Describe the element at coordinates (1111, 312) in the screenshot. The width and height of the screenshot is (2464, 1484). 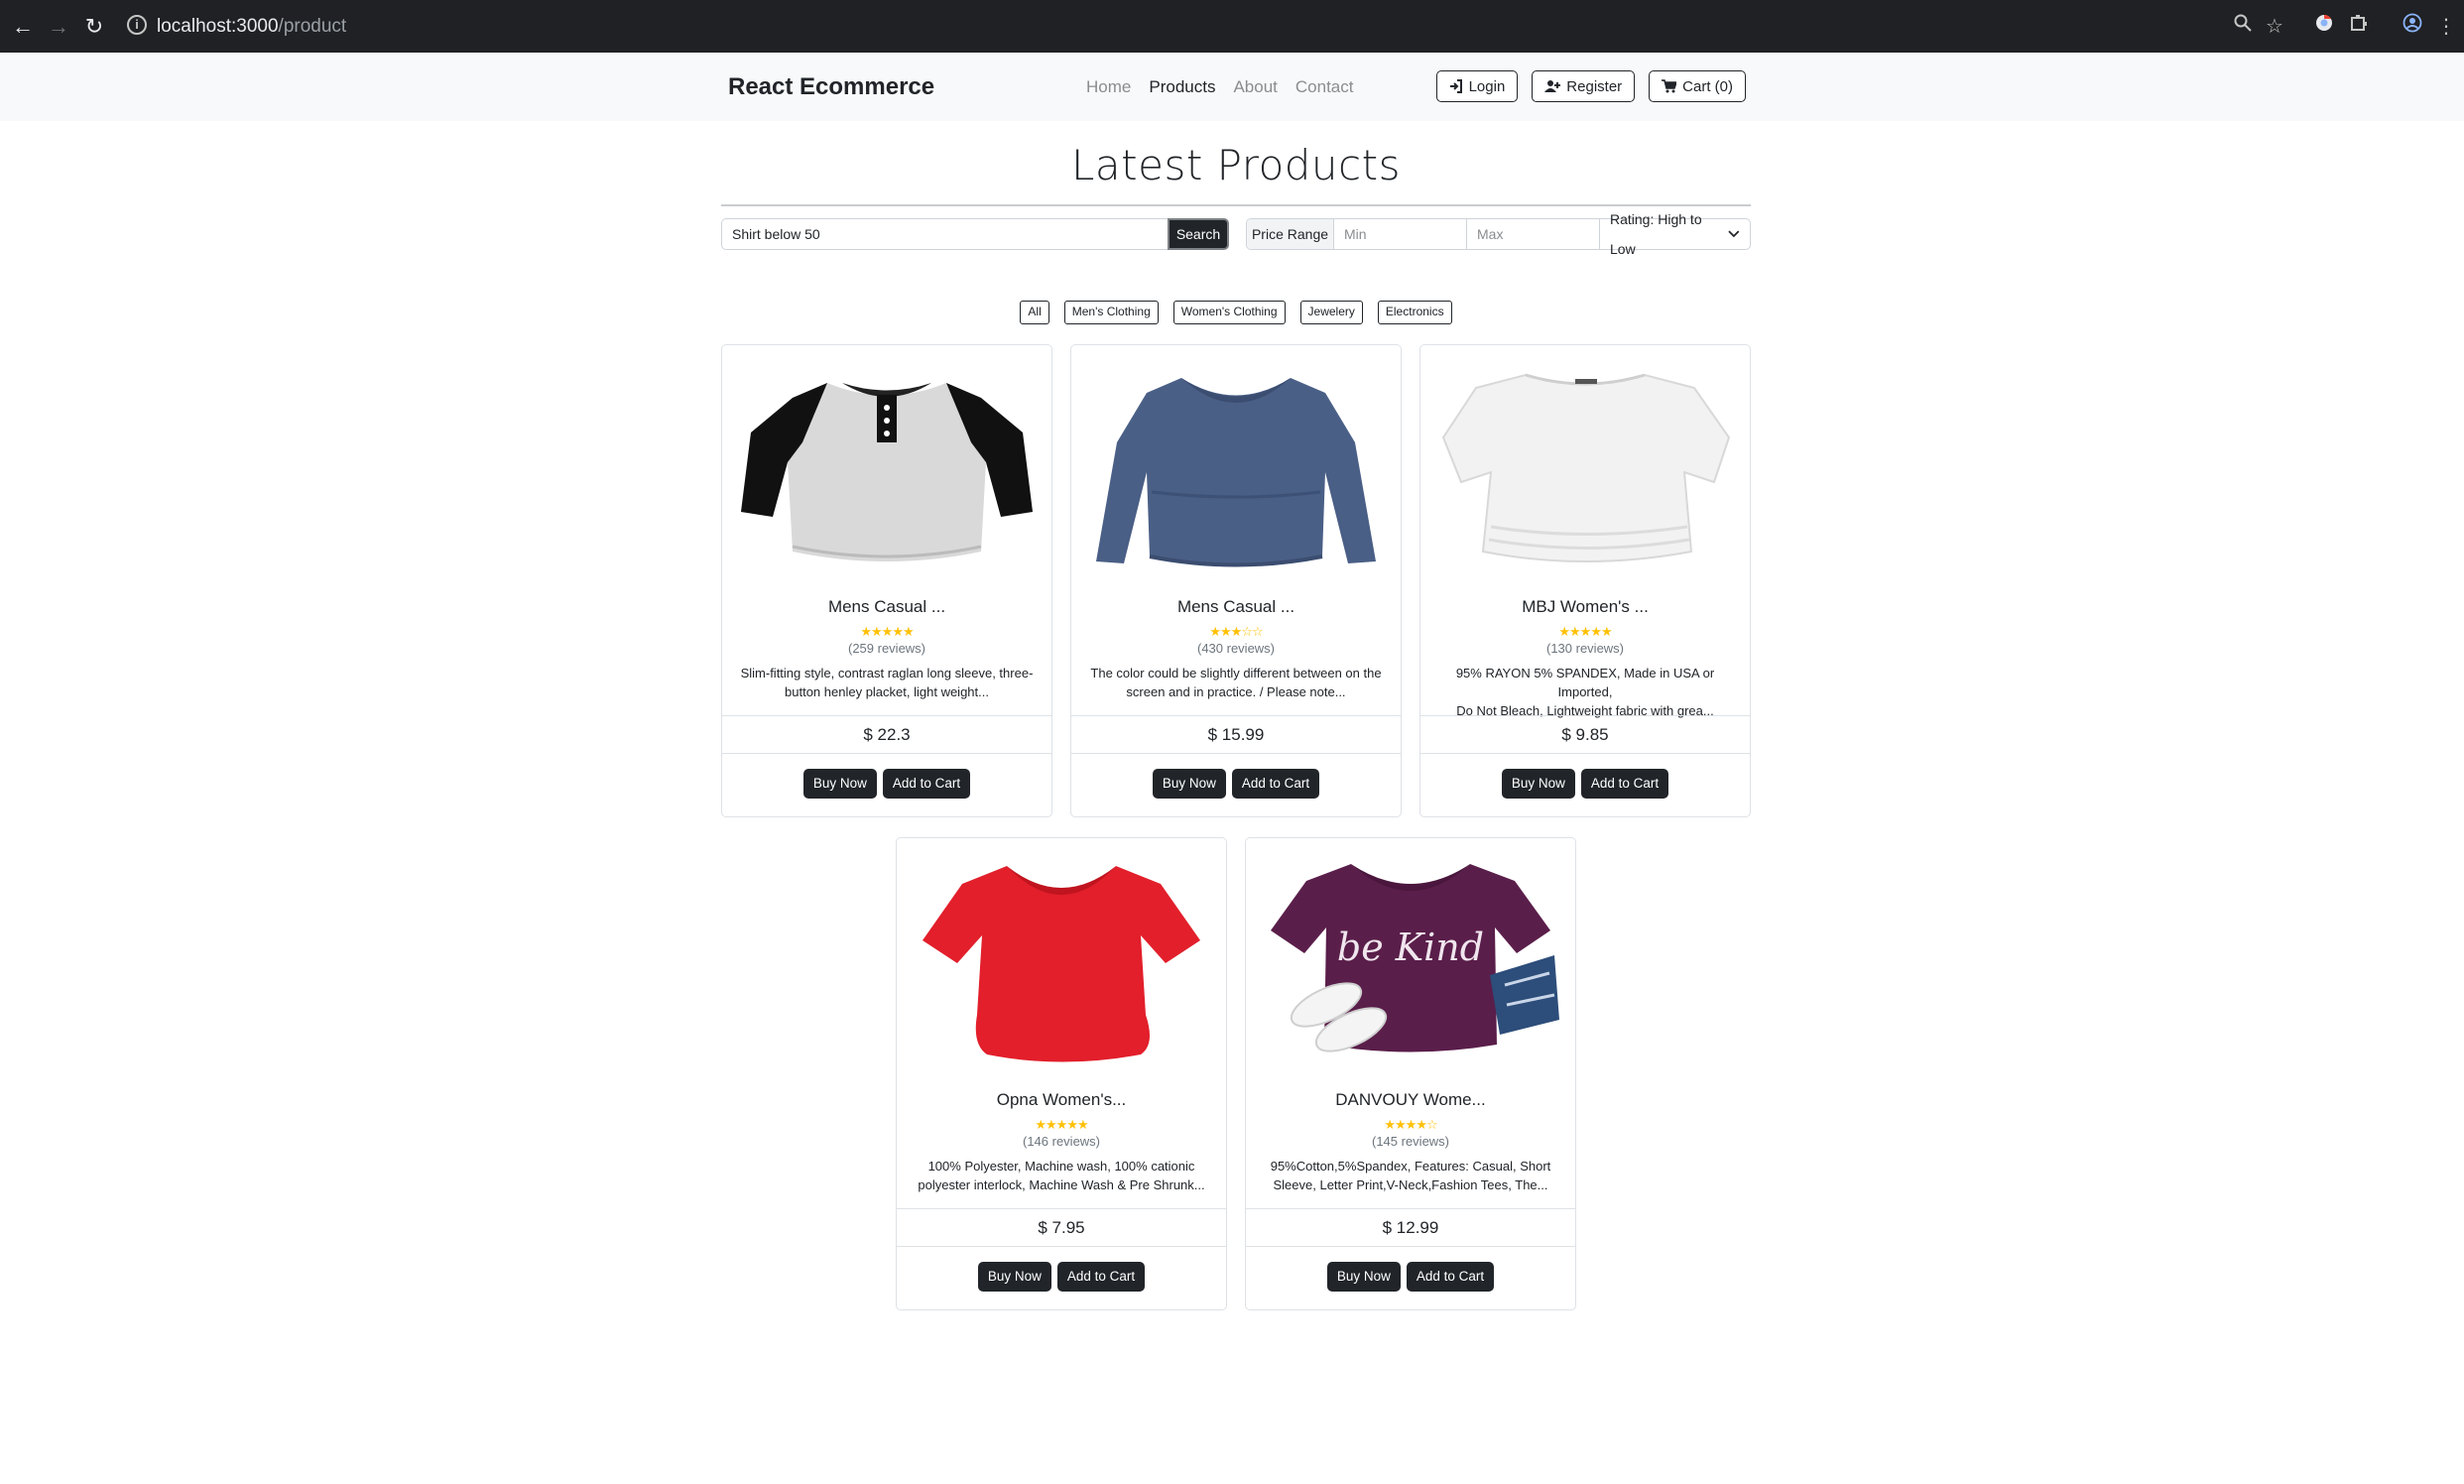
I see `category-mens-button: Men's Clothing` at that location.